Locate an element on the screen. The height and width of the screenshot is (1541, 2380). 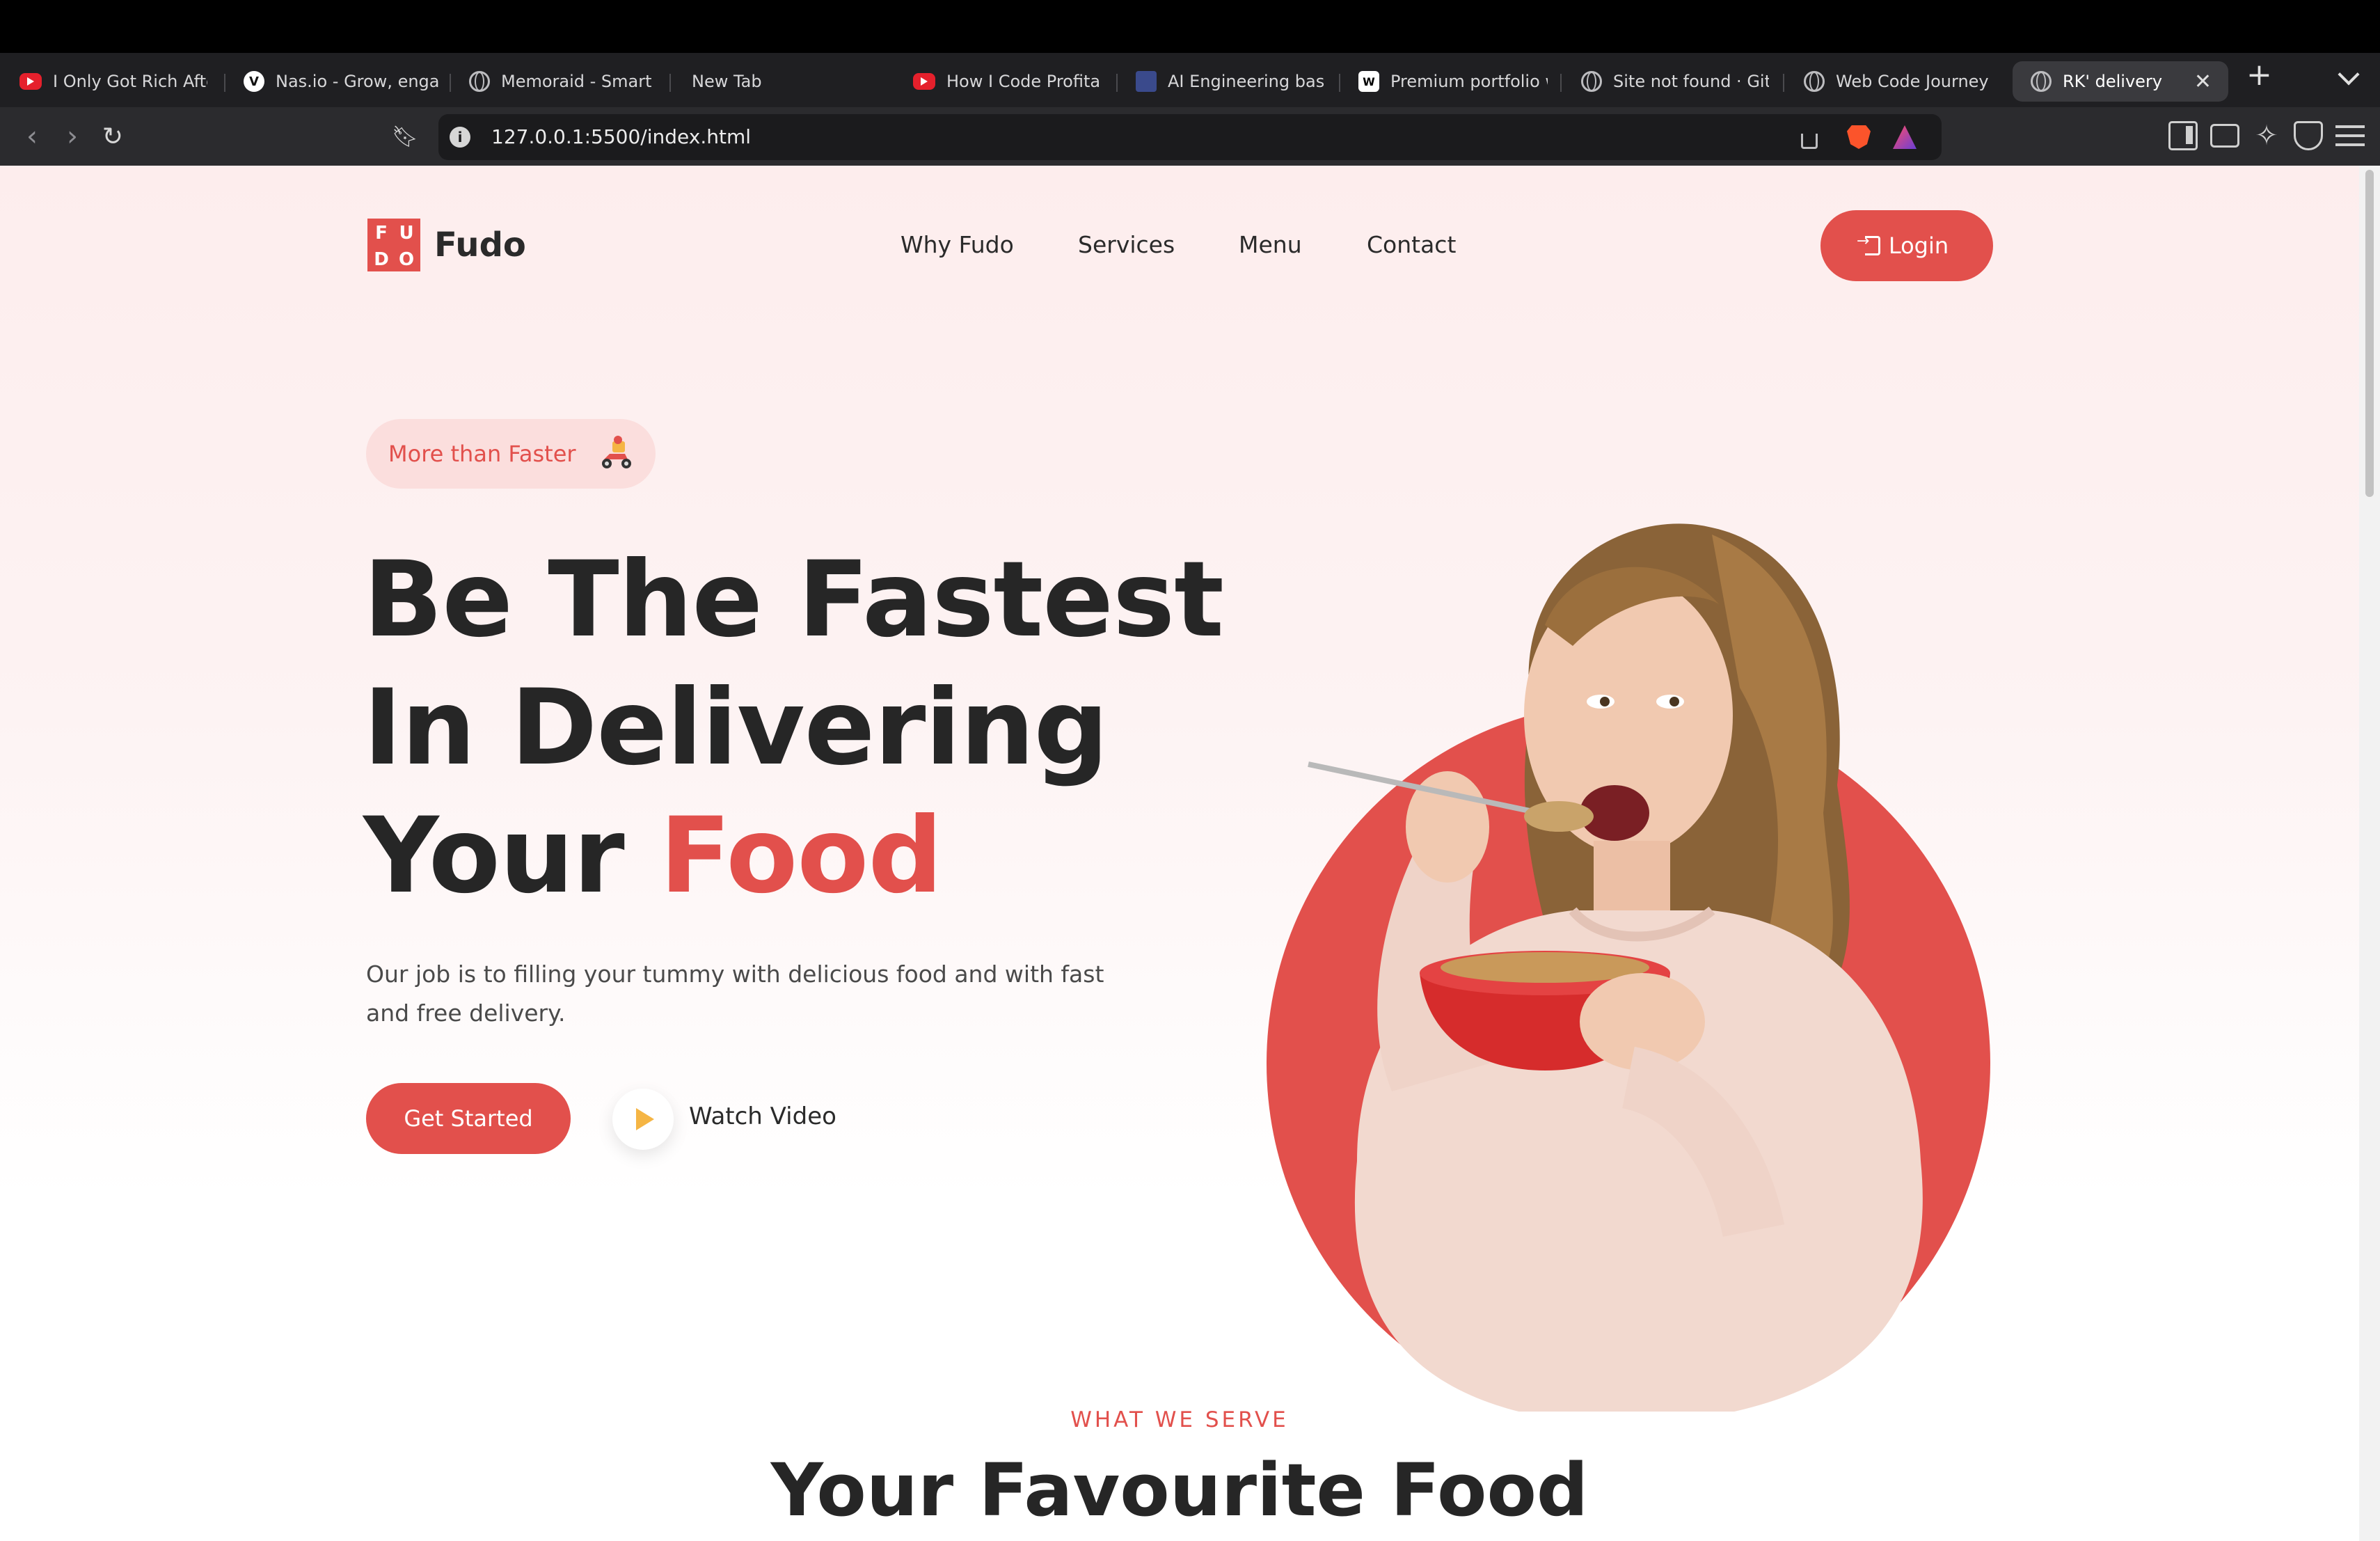
badge-label: More than Faster is located at coordinates (482, 454).